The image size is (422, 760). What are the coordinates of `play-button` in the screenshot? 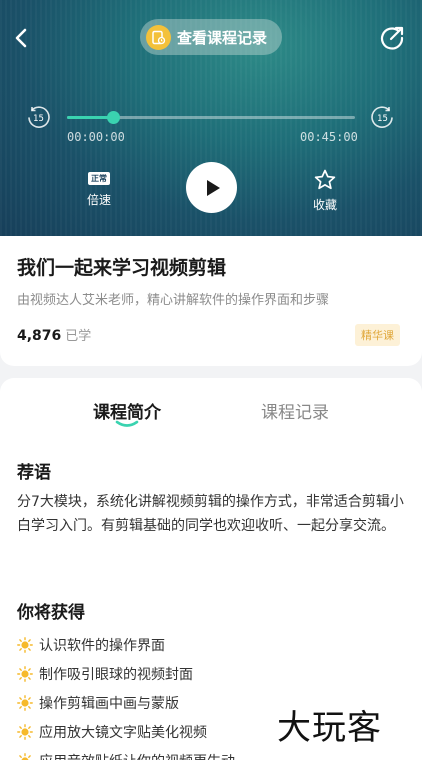 It's located at (211, 187).